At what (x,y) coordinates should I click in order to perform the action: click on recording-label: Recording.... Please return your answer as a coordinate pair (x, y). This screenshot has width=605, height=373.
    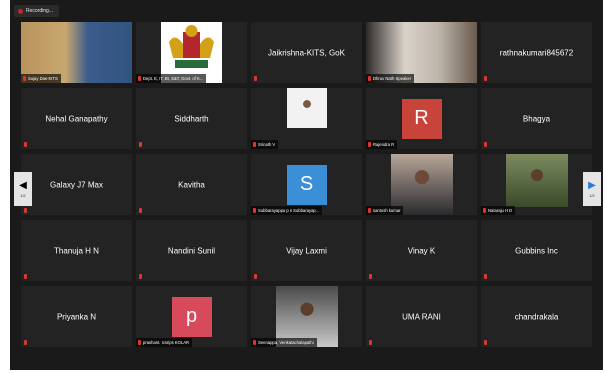
    Looking at the image, I should click on (39, 11).